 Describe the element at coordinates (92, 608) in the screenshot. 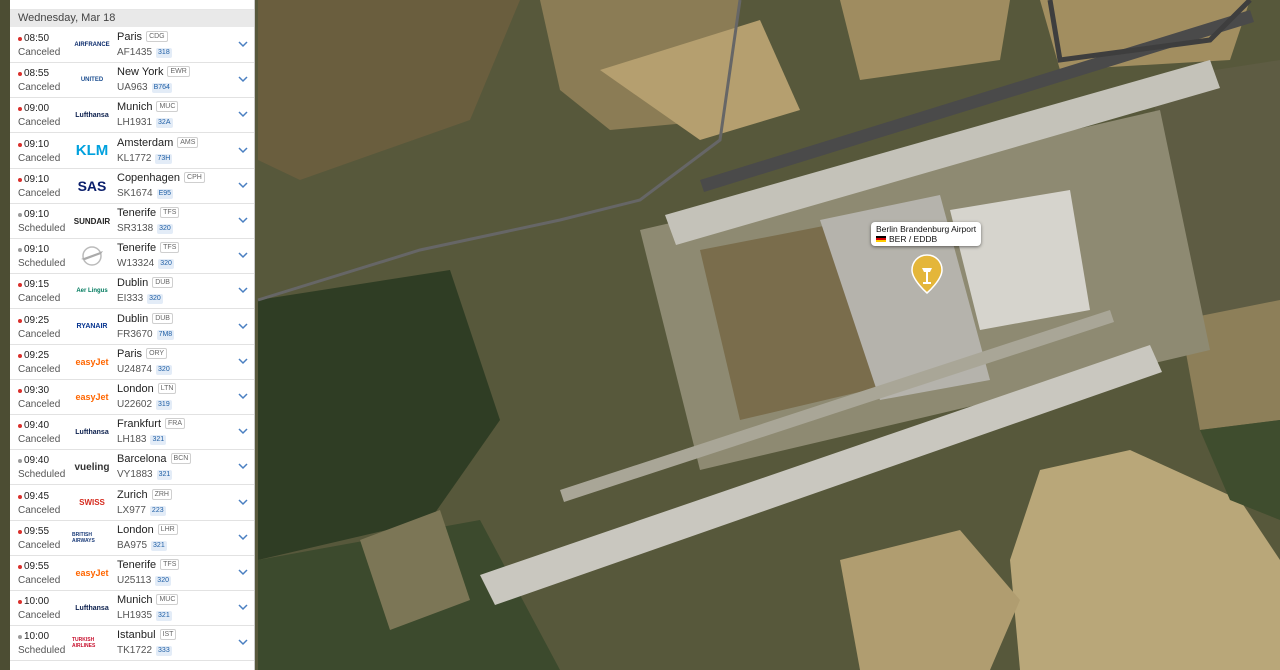

I see `airline-logo: Lufthansa` at that location.